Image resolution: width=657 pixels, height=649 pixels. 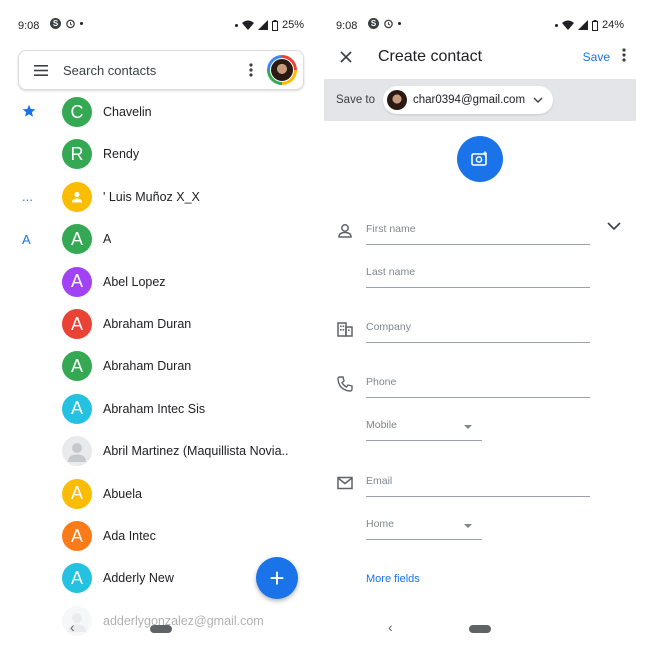 I want to click on contact-name: Rendy, so click(x=121, y=154).